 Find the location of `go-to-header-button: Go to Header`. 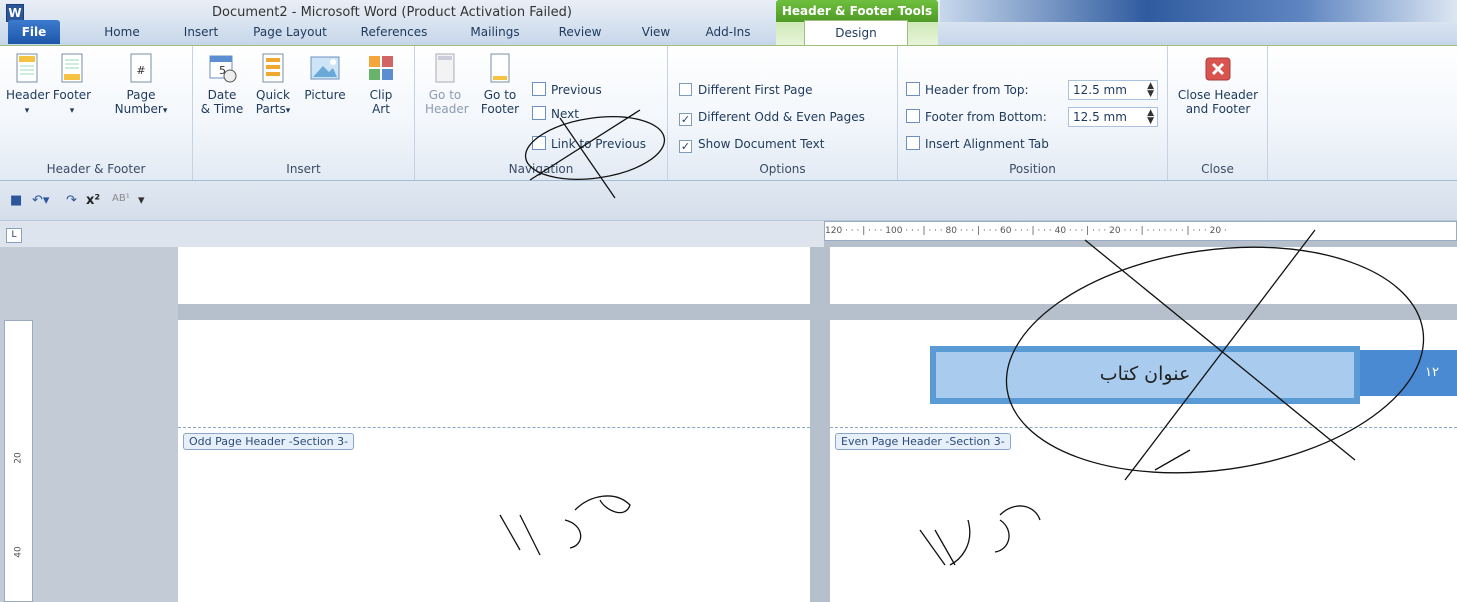

go-to-header-button: Go to Header is located at coordinates (447, 84).